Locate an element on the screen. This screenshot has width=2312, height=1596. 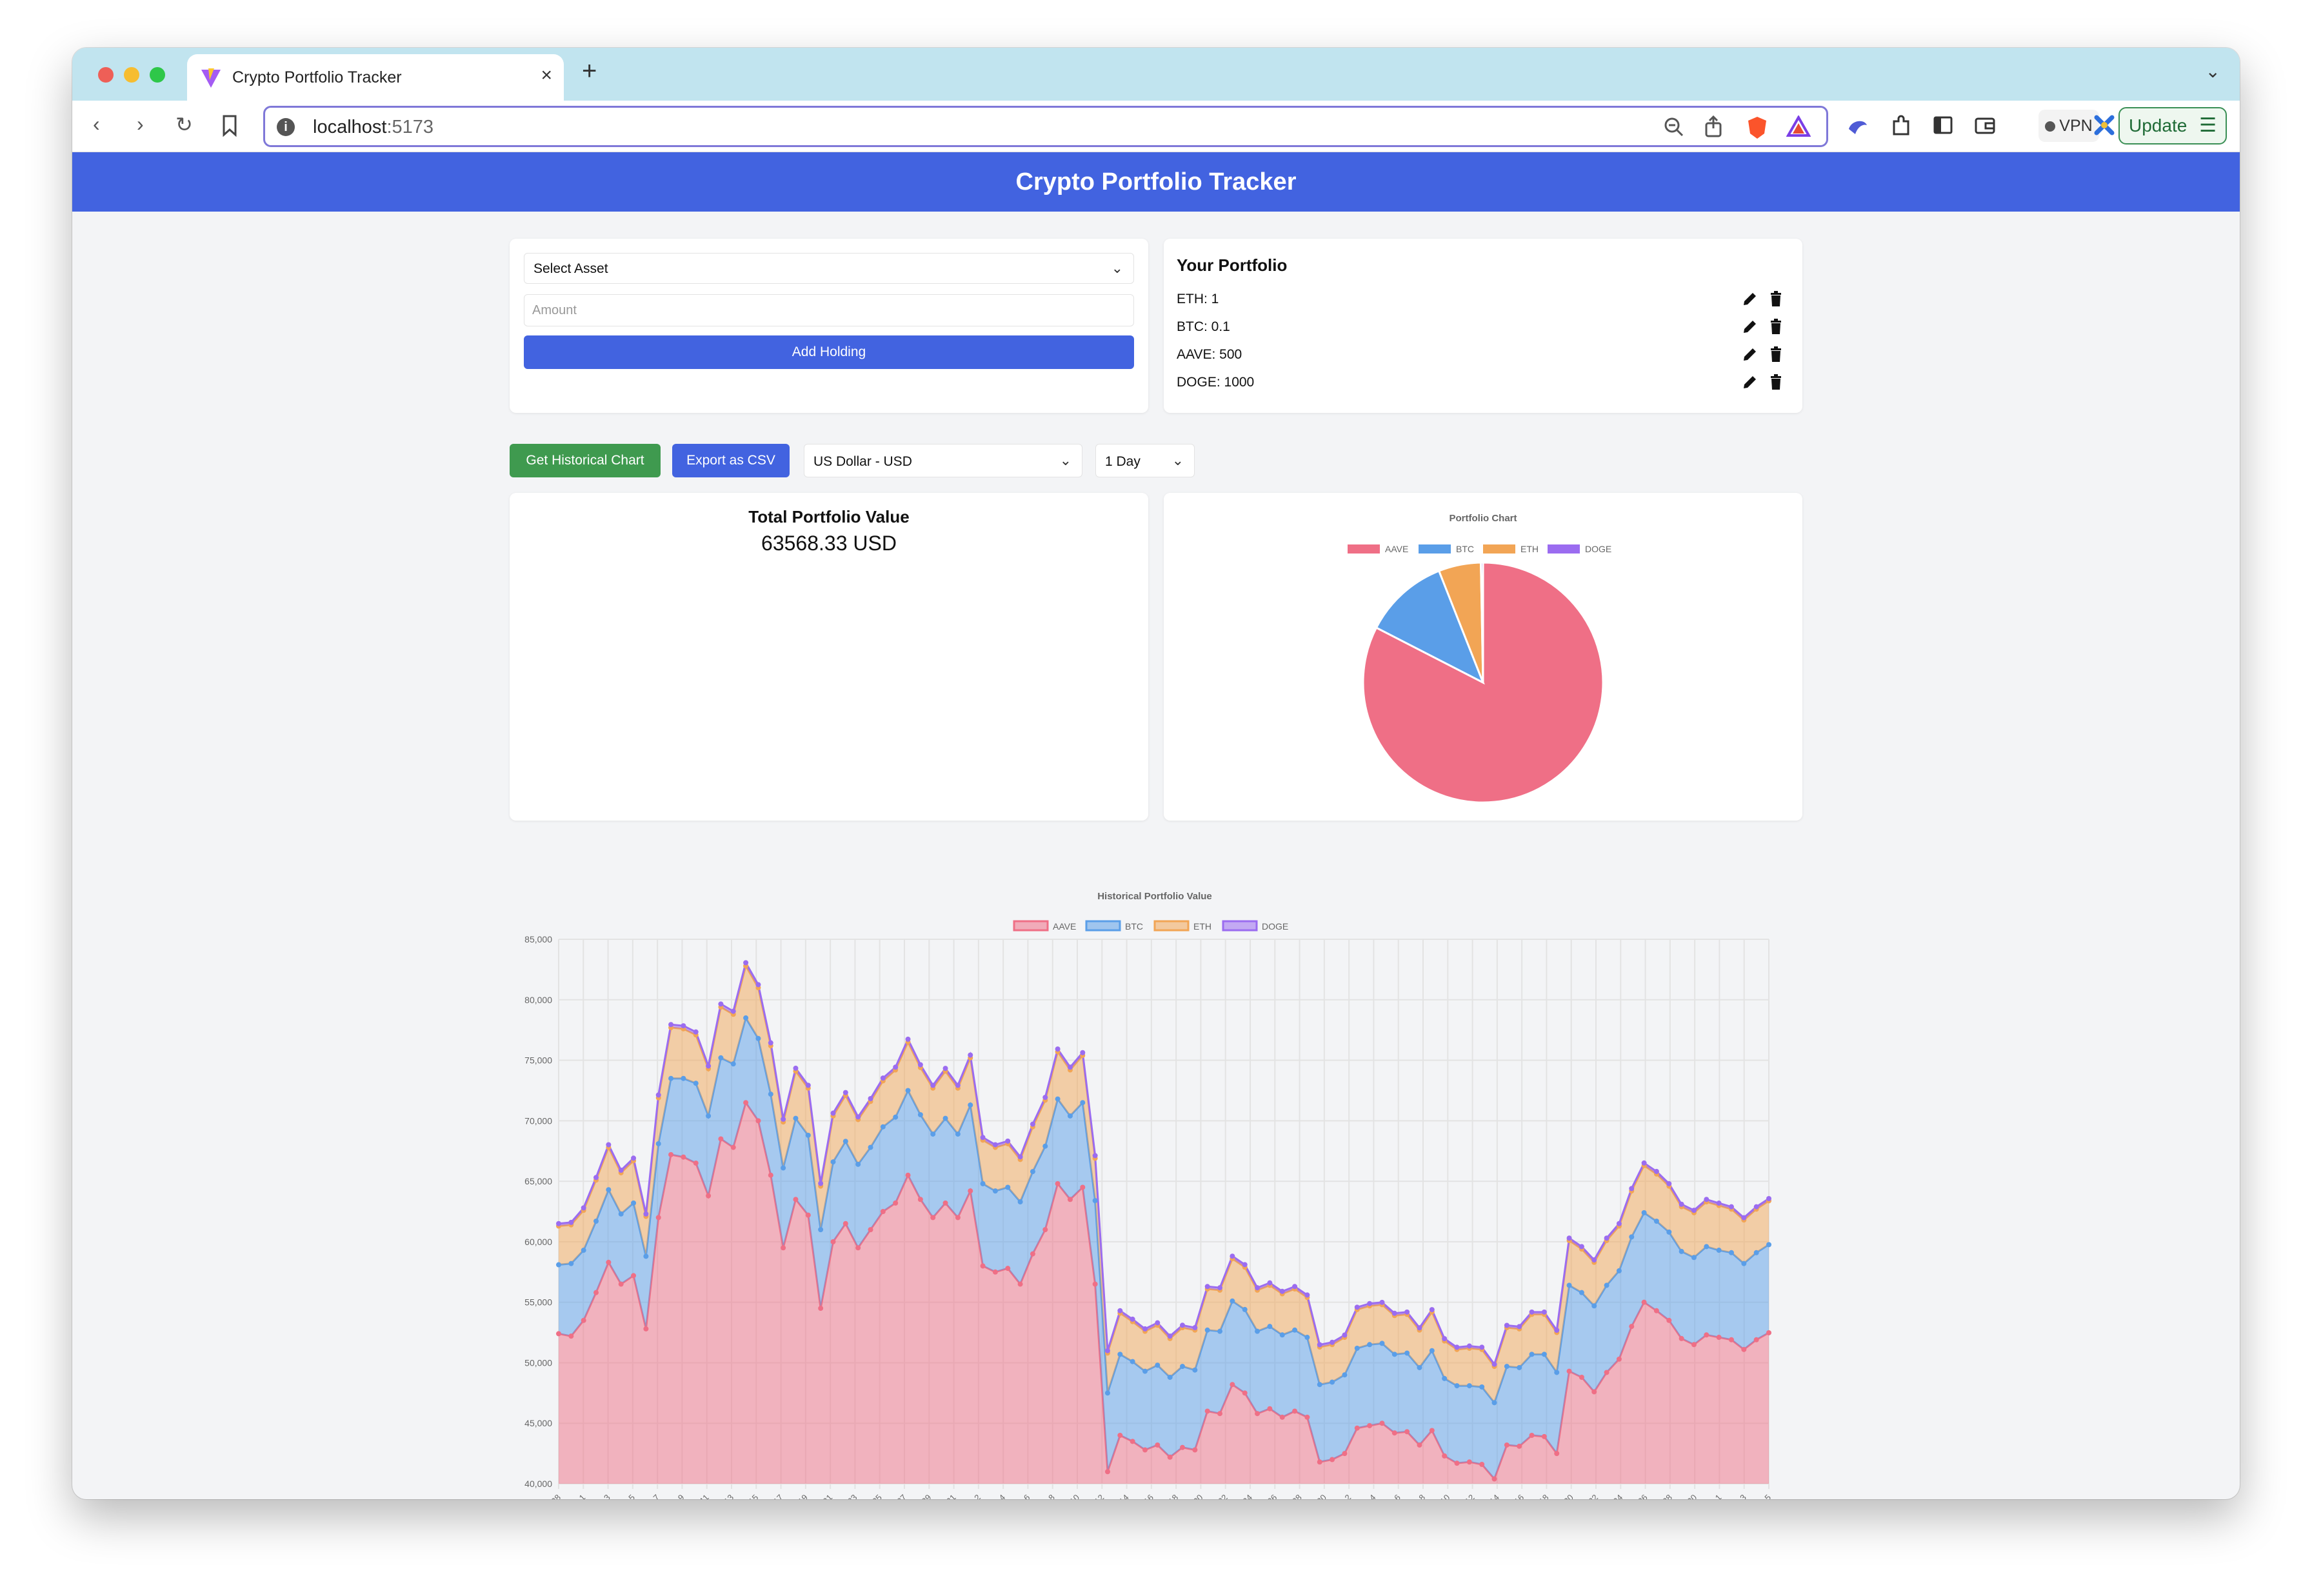
update-button: Update ☰ is located at coordinates (2172, 126).